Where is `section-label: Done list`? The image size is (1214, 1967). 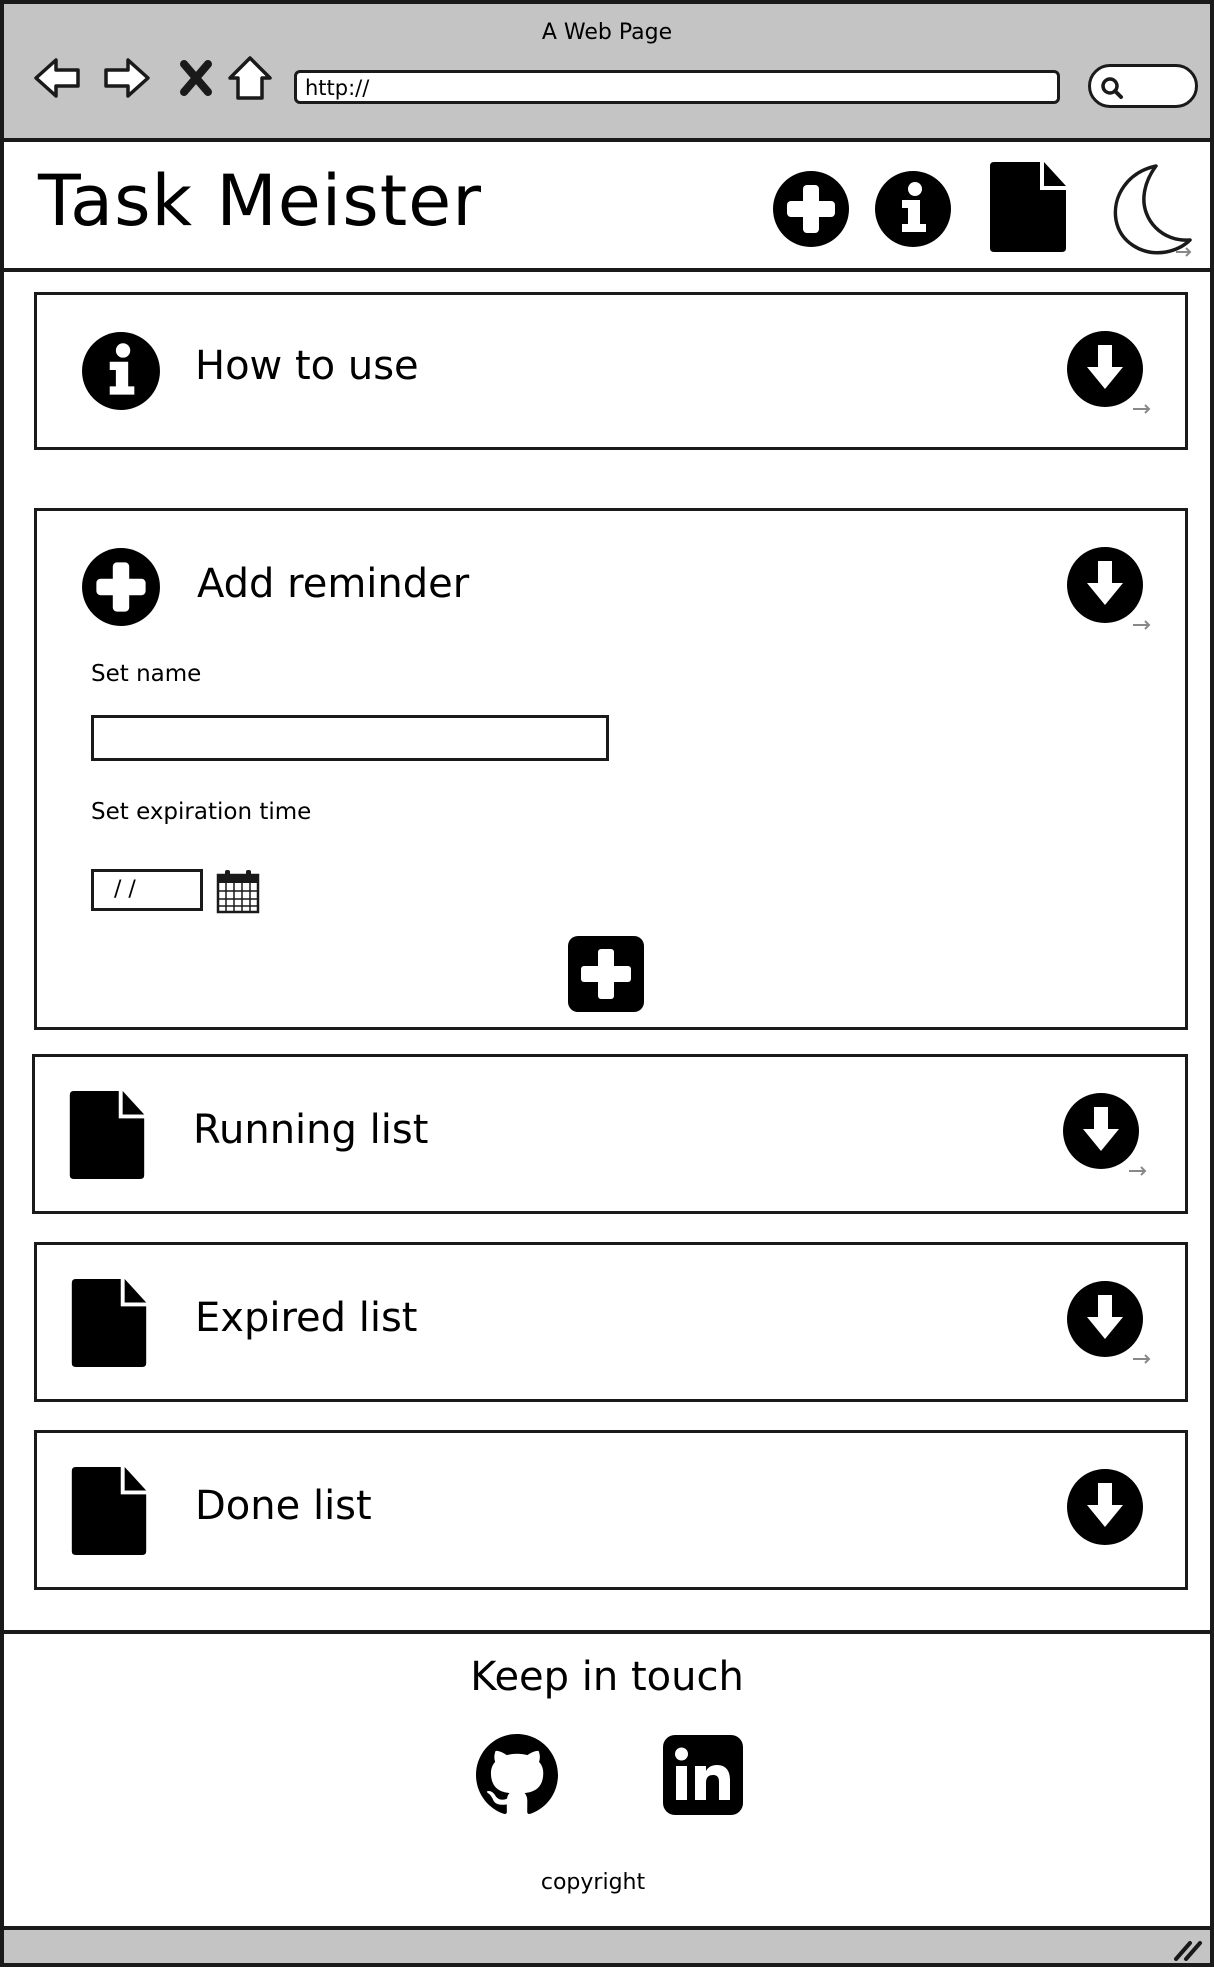
section-label: Done list is located at coordinates (283, 1506).